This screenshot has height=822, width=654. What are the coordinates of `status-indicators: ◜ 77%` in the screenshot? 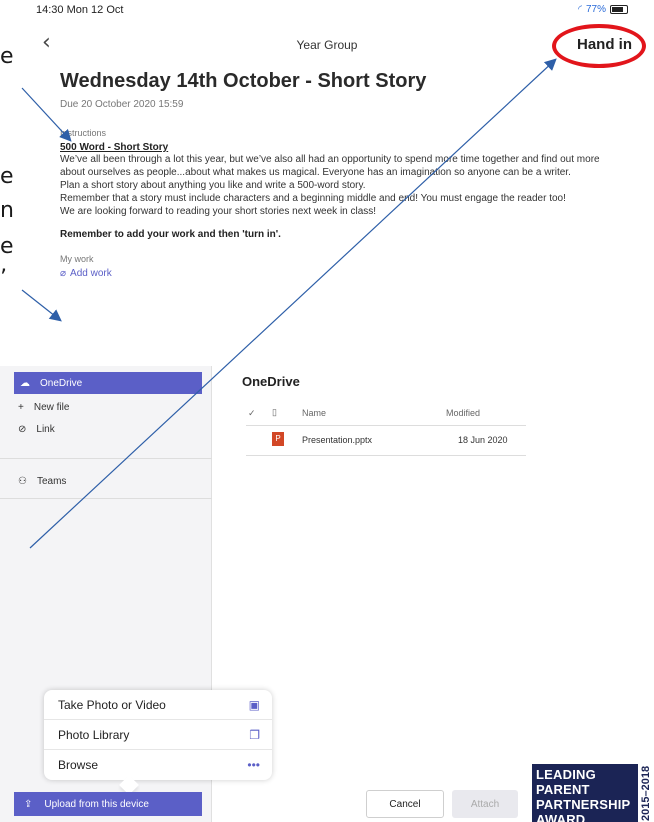 It's located at (603, 9).